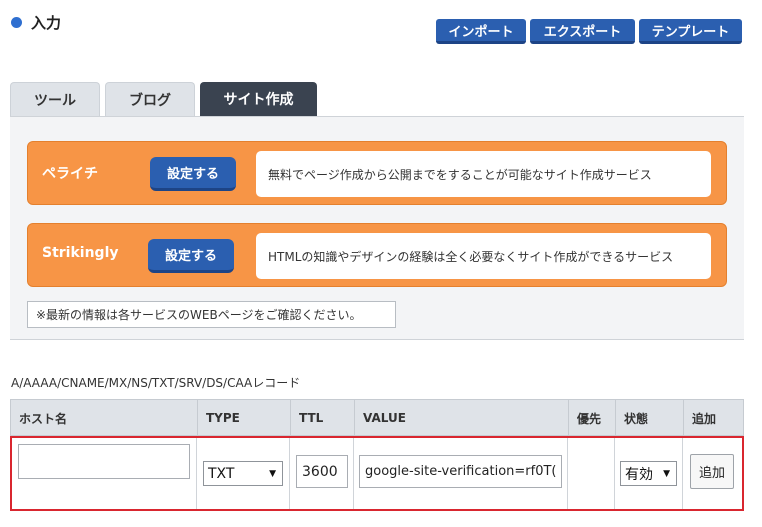 The height and width of the screenshot is (527, 762). I want to click on add-button: 追加, so click(712, 471).